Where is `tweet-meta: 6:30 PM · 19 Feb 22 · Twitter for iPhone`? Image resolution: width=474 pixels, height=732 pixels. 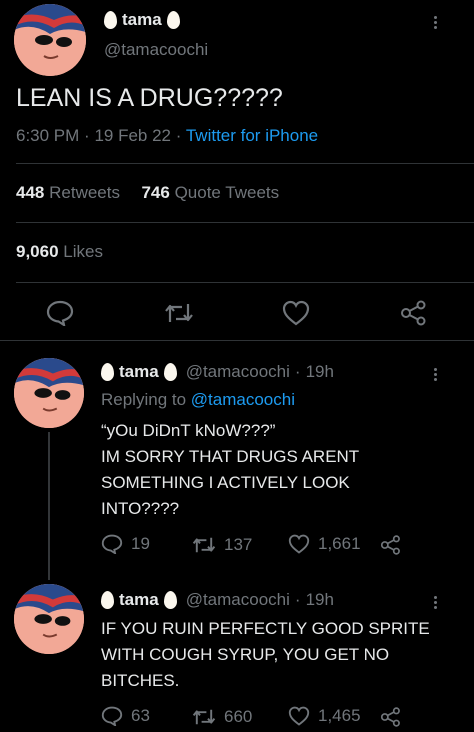 tweet-meta: 6:30 PM · 19 Feb 22 · Twitter for iPhone is located at coordinates (167, 136).